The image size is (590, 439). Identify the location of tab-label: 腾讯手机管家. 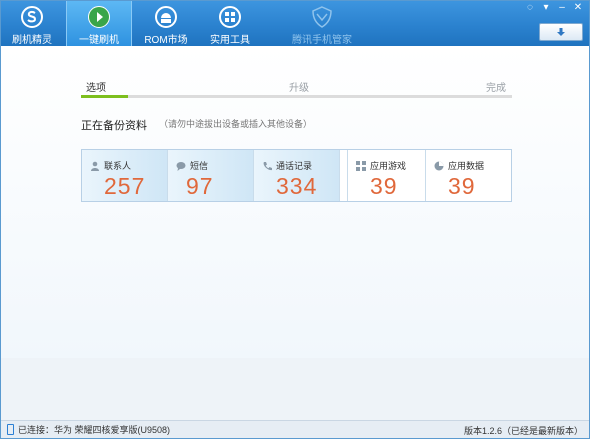
(322, 40).